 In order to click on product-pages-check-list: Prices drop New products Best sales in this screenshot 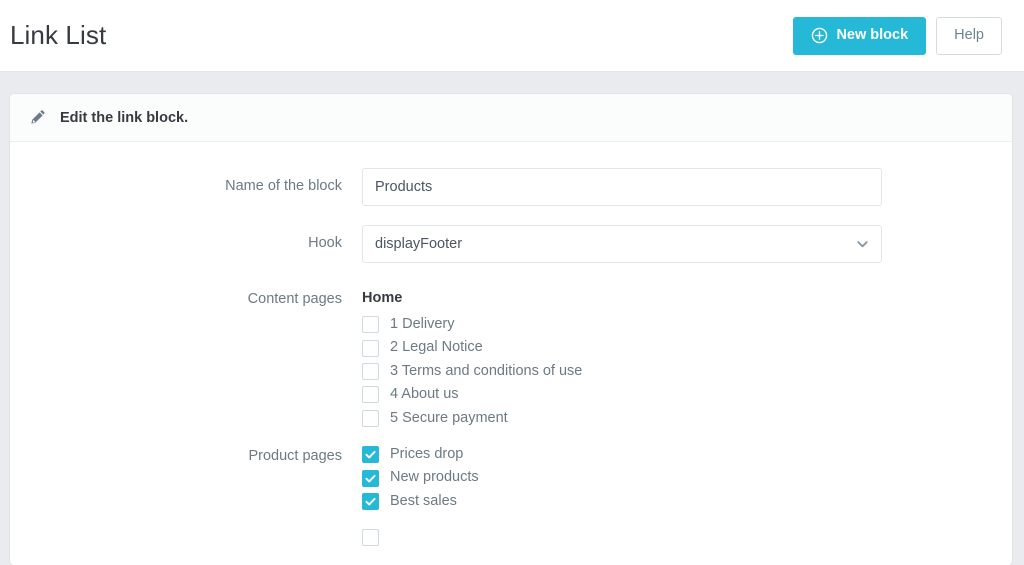, I will do `click(677, 478)`.